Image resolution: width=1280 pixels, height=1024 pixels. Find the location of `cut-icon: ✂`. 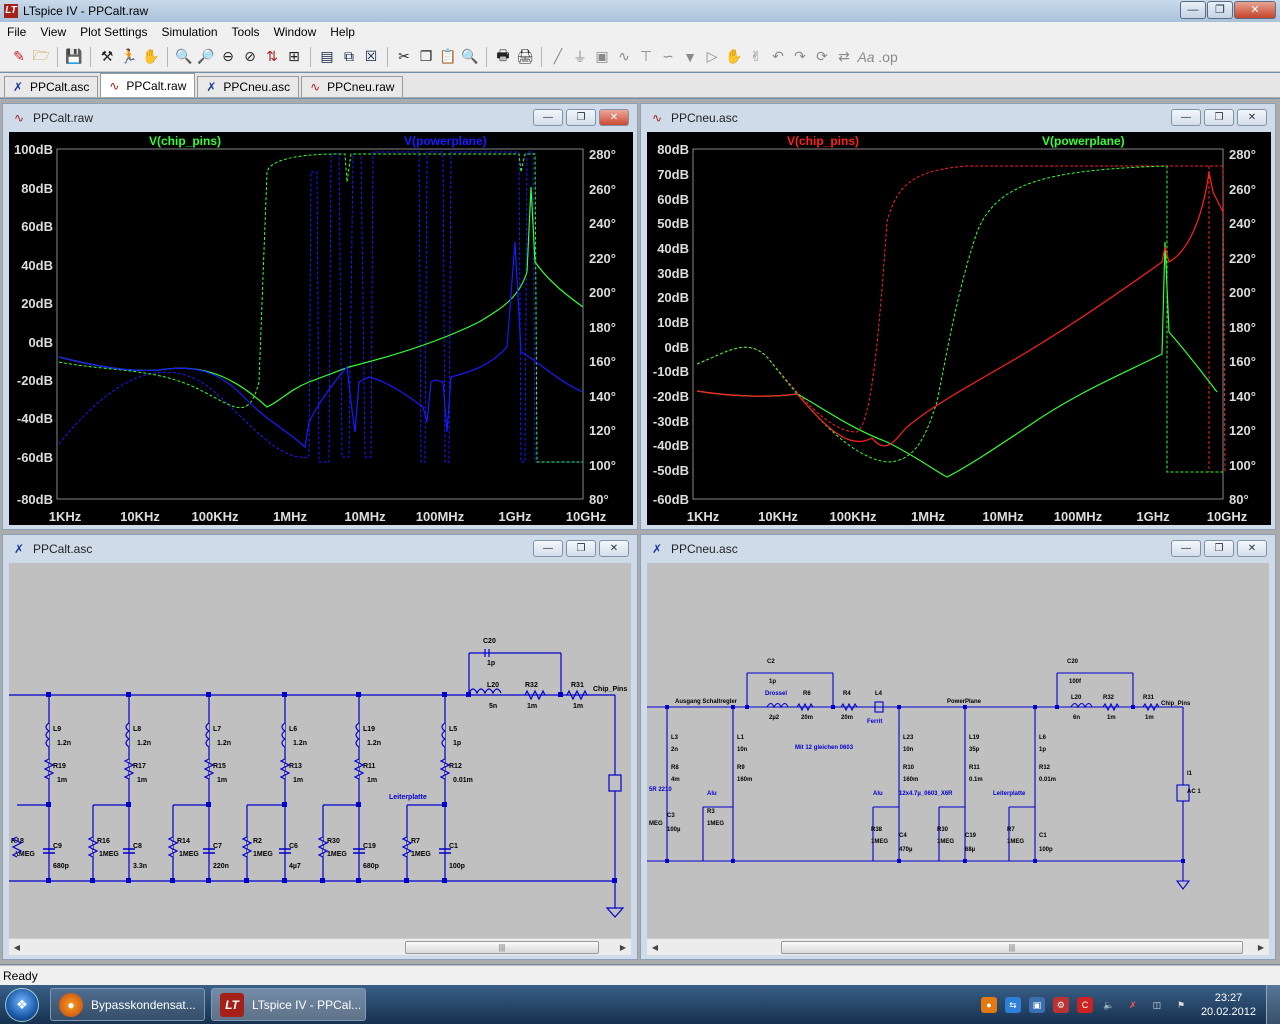

cut-icon: ✂ is located at coordinates (404, 57).